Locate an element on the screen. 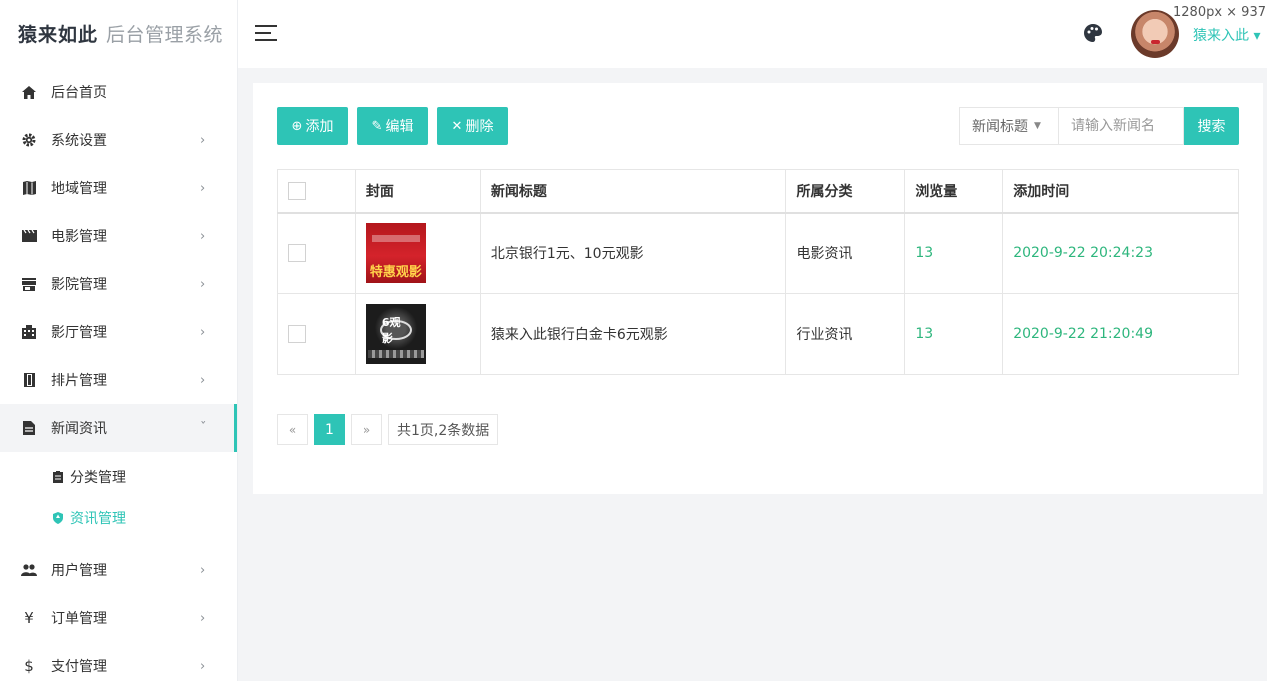 The height and width of the screenshot is (681, 1267). title-cell: 北京银行1元、10元观影 is located at coordinates (633, 253).